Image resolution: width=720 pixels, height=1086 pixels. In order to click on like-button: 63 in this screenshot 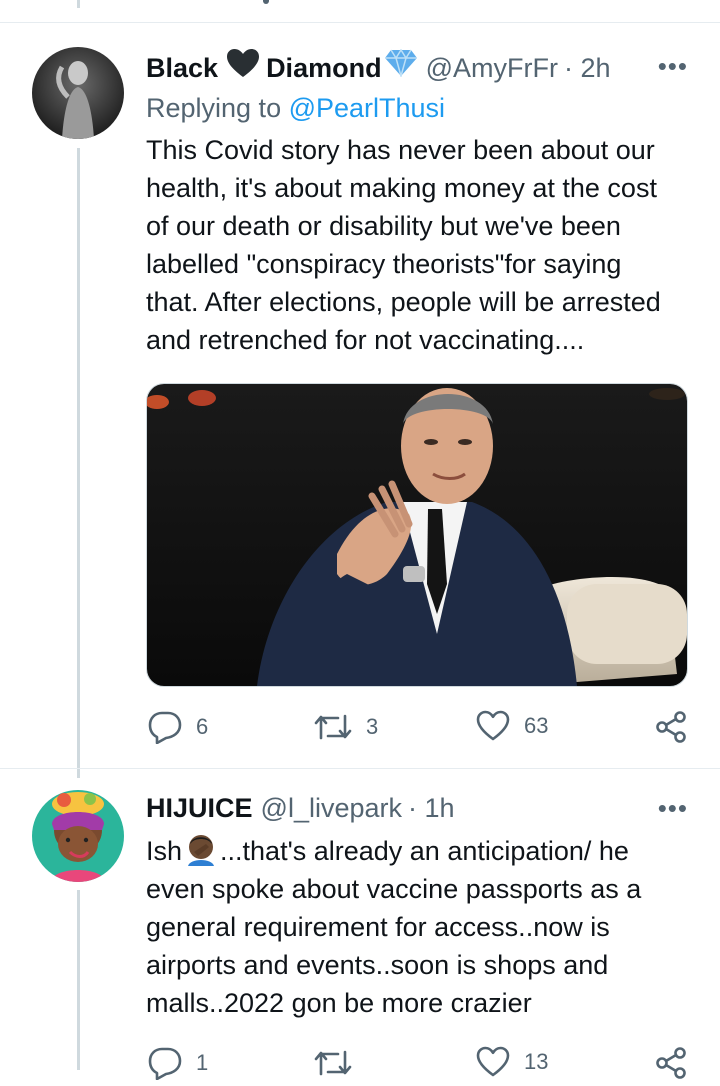, I will do `click(512, 726)`.